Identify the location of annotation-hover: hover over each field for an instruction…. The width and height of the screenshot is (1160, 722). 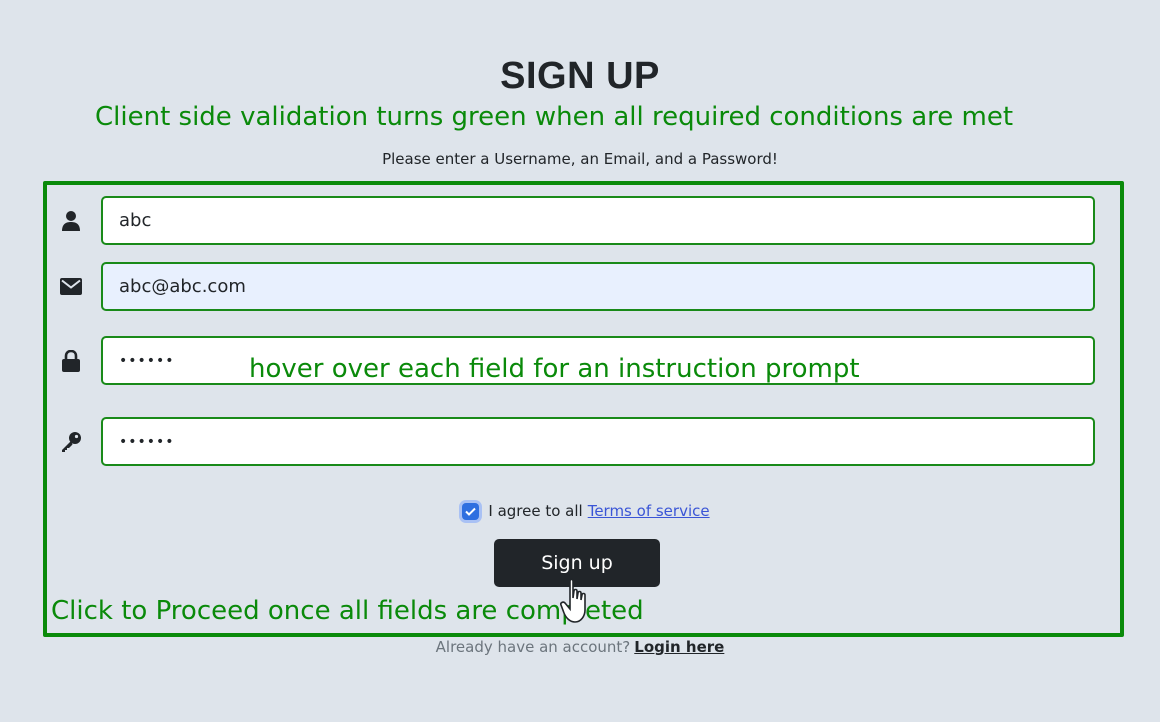
(554, 369).